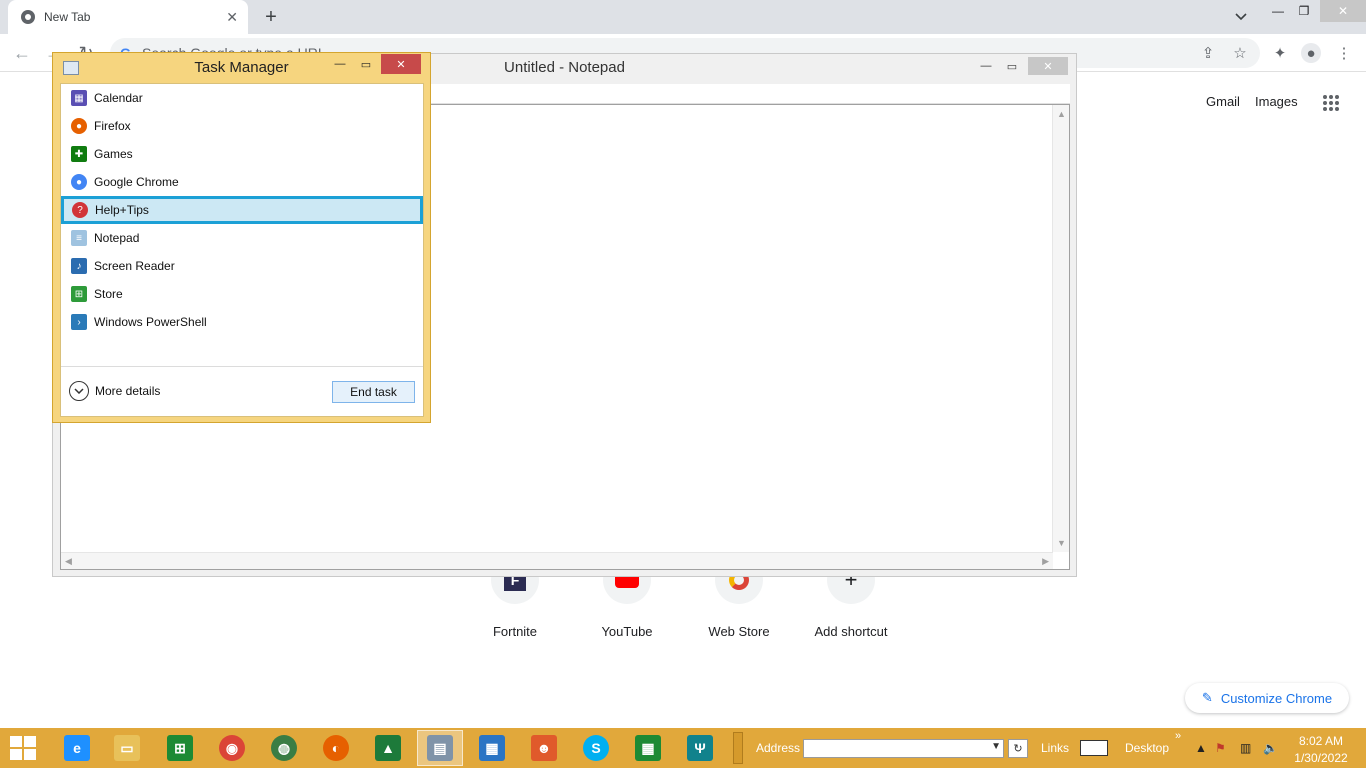 Image resolution: width=1366 pixels, height=768 pixels. What do you see at coordinates (134, 266) in the screenshot?
I see `app-name: Screen Reader` at bounding box center [134, 266].